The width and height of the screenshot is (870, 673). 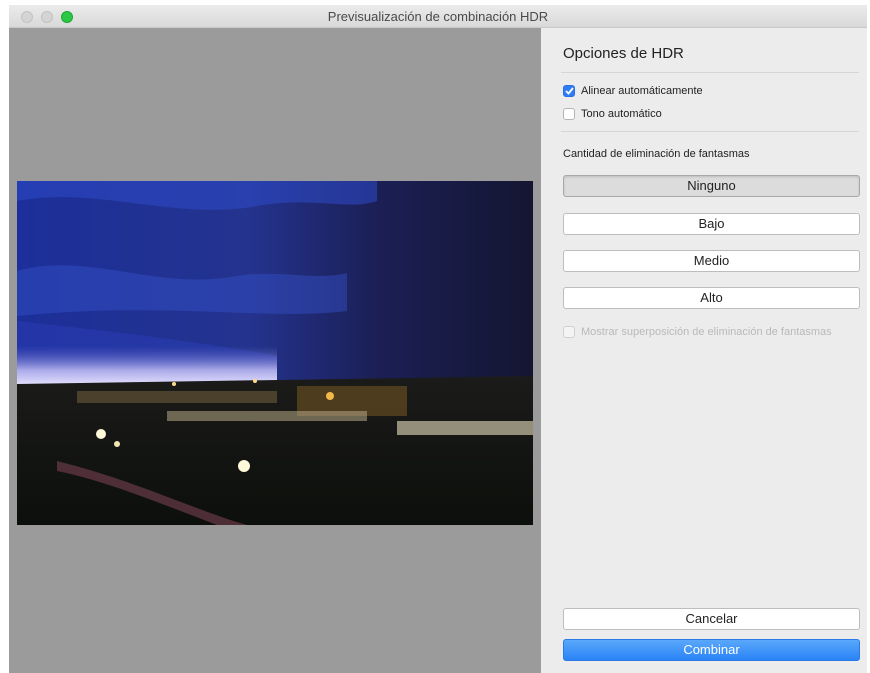 I want to click on merge-button: Combinar, so click(x=711, y=650).